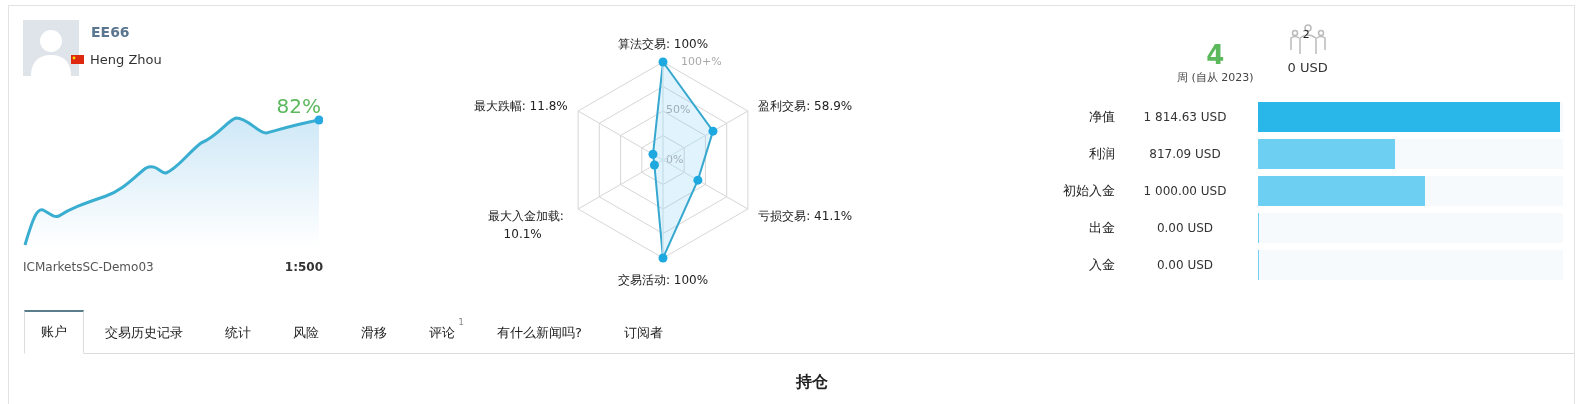  Describe the element at coordinates (88, 267) in the screenshot. I see `server-name: ICMarketsSC-Demo03` at that location.